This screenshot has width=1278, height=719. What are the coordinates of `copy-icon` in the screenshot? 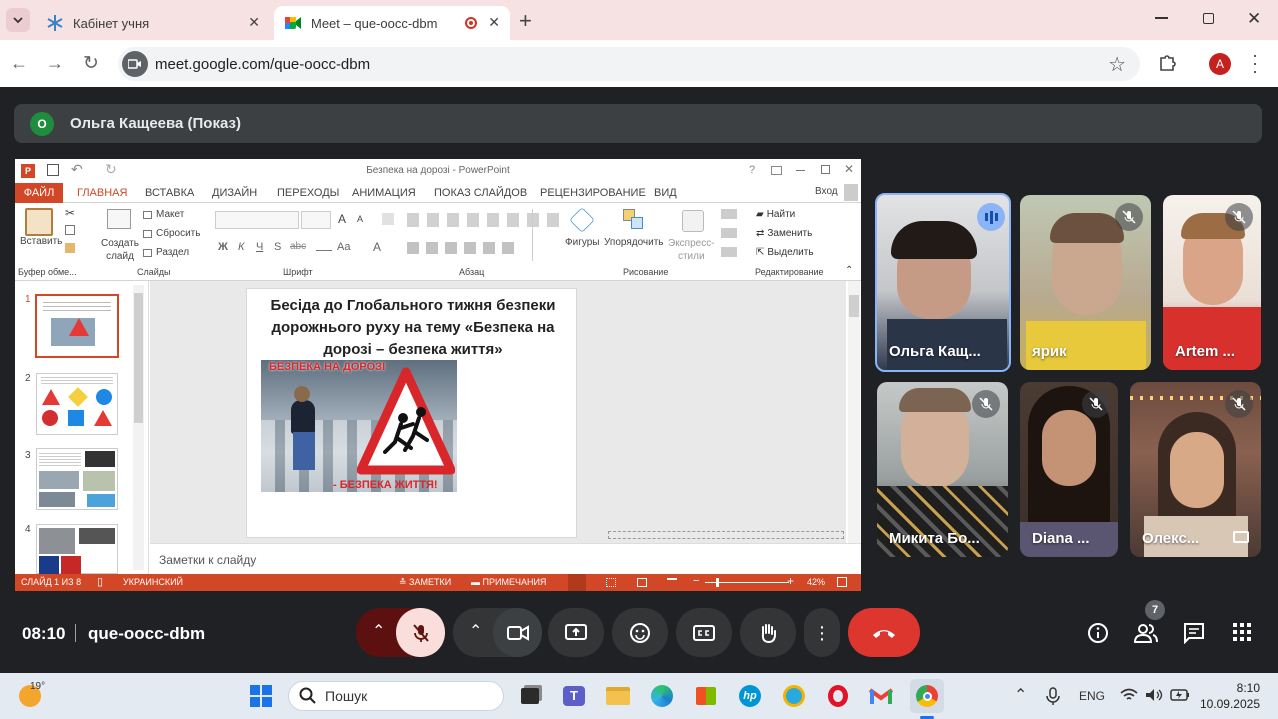 It's located at (70, 230).